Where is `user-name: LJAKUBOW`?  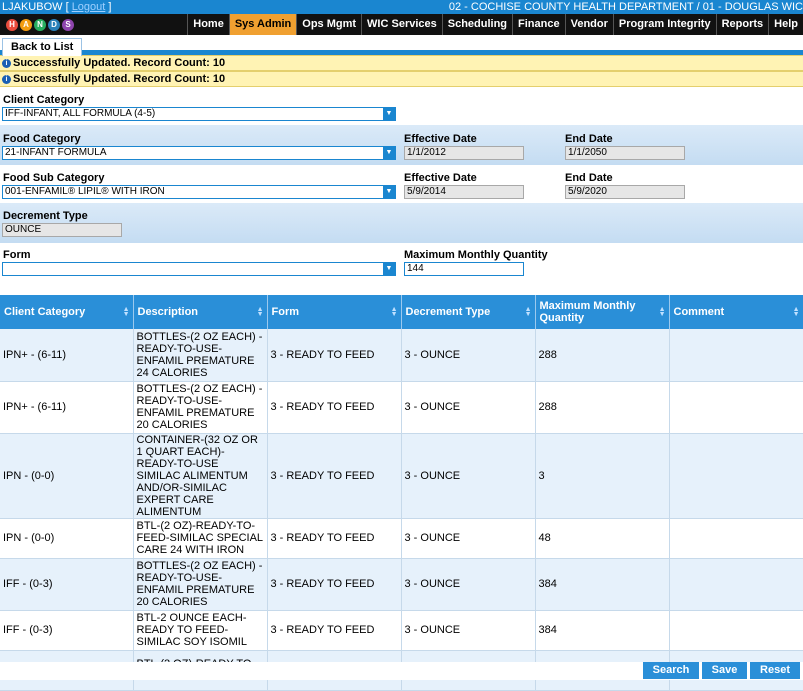
user-name: LJAKUBOW is located at coordinates (32, 7).